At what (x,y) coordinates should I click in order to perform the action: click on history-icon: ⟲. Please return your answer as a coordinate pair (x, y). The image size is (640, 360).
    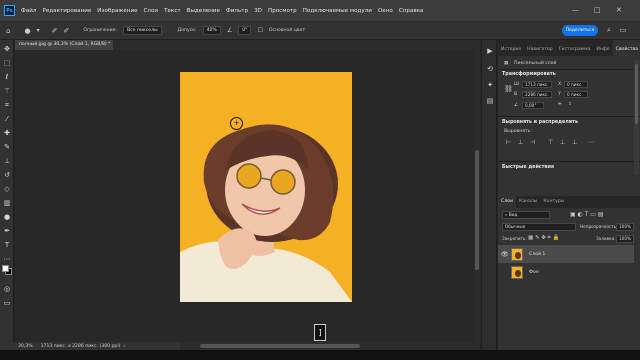
    Looking at the image, I should click on (490, 69).